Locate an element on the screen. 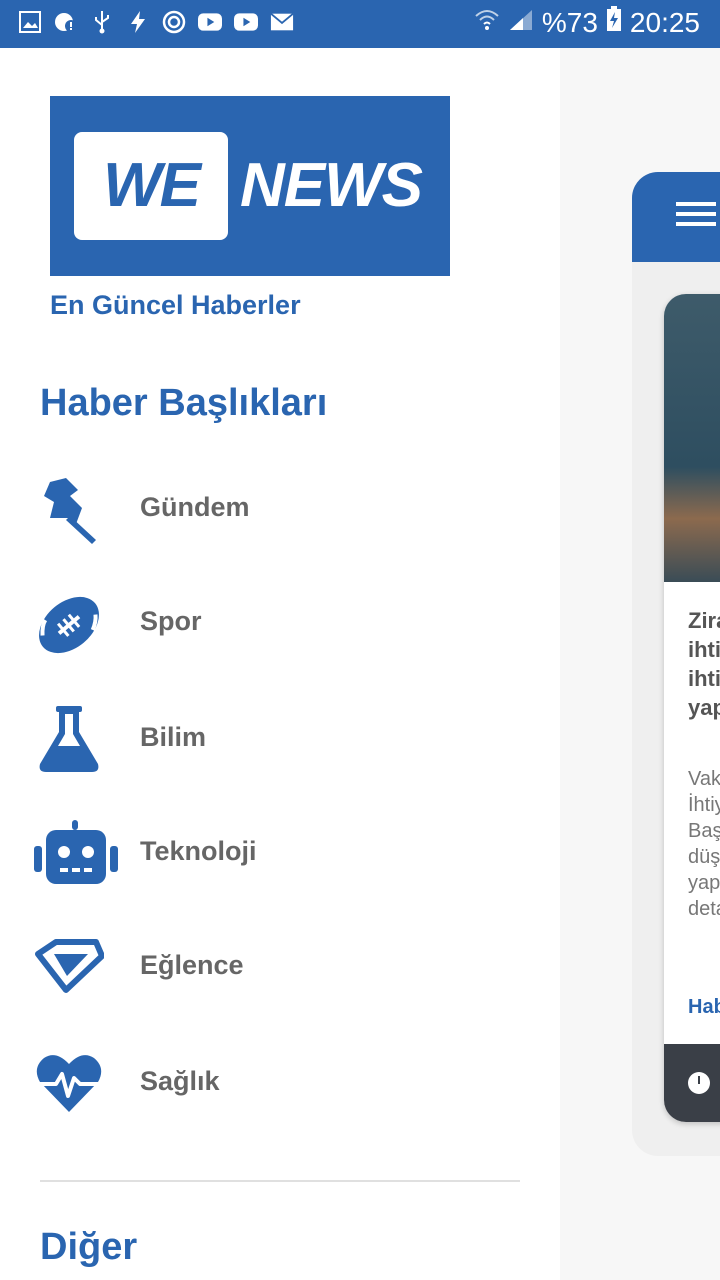  divider is located at coordinates (280, 1181).